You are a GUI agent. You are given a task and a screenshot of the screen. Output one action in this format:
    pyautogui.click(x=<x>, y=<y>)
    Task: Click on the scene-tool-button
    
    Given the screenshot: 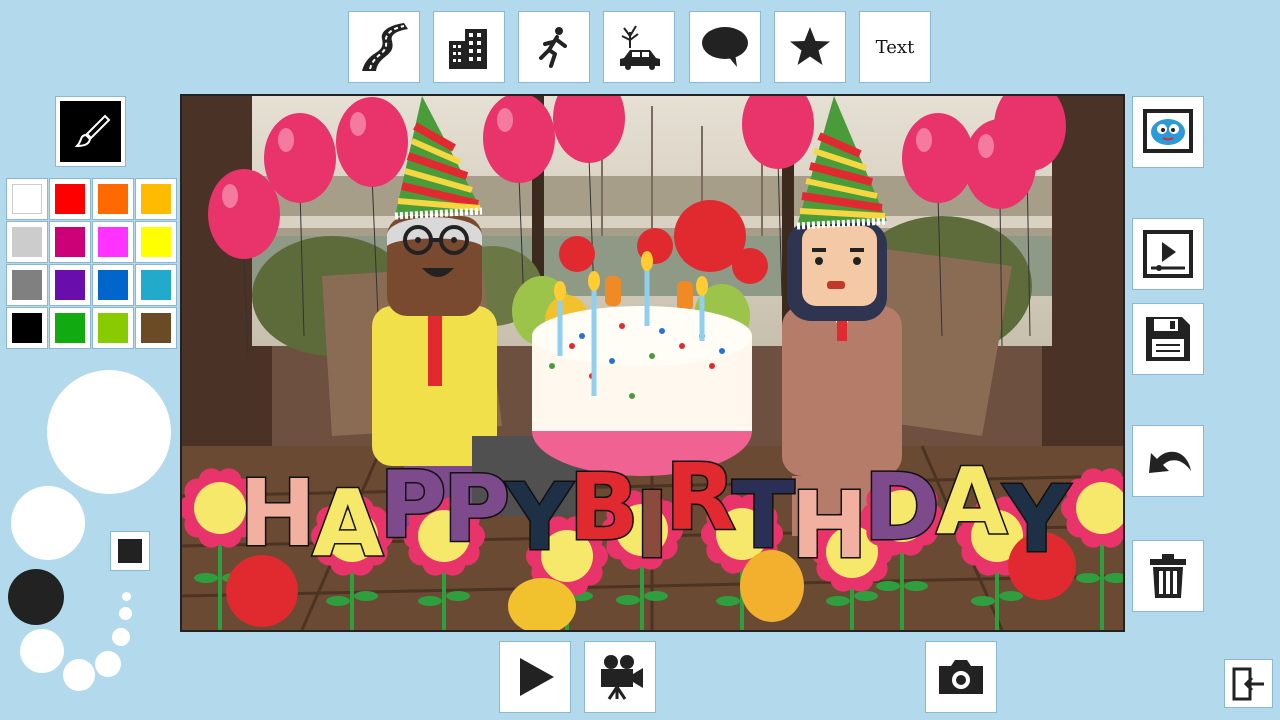 What is the action you would take?
    pyautogui.click(x=639, y=47)
    